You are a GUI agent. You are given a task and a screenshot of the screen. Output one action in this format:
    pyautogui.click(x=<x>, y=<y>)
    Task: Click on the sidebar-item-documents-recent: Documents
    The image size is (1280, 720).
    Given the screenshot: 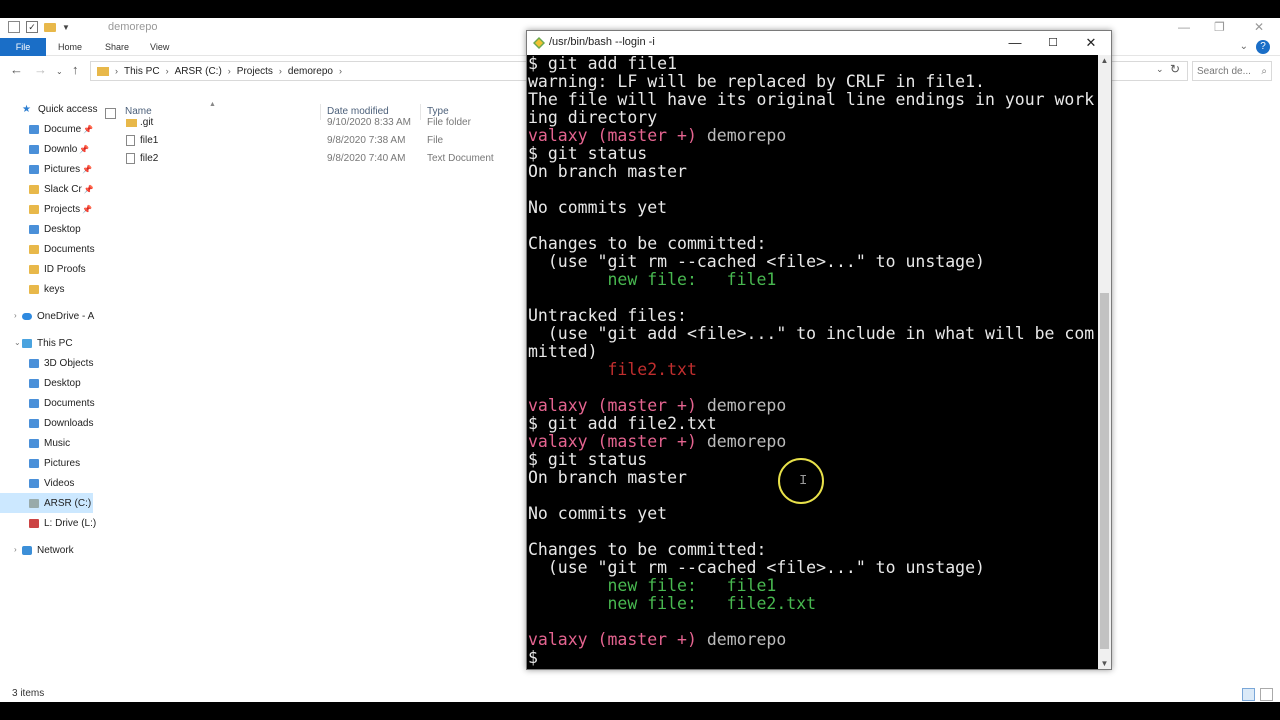 What is the action you would take?
    pyautogui.click(x=76, y=249)
    